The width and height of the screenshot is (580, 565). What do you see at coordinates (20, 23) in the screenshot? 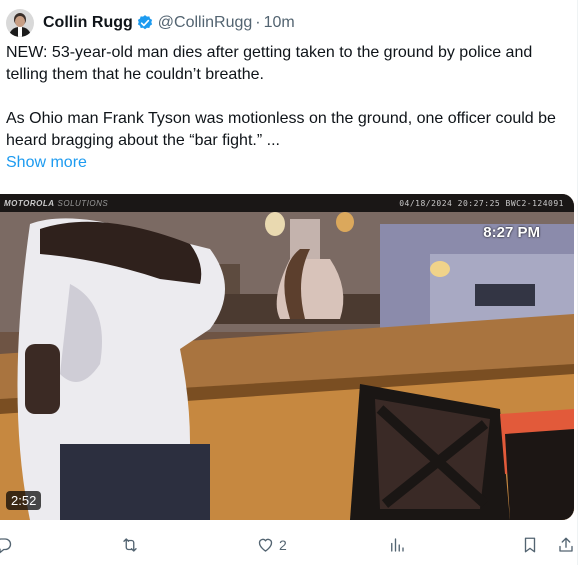
I see `avatar` at bounding box center [20, 23].